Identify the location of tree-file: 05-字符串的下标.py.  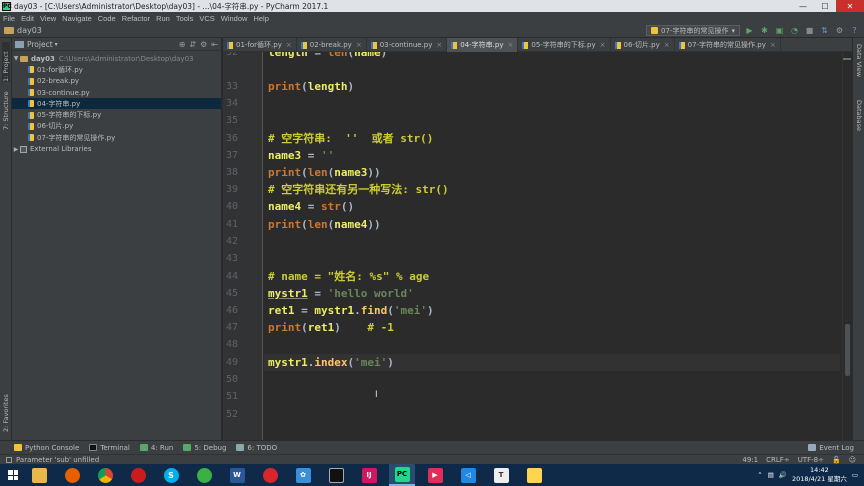
(116, 114).